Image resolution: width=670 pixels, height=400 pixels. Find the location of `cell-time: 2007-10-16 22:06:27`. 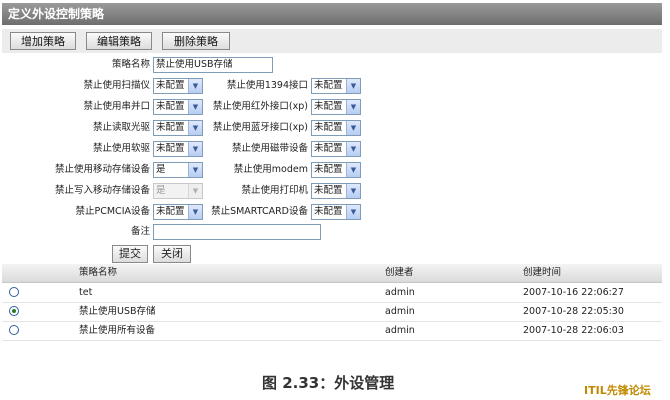

cell-time: 2007-10-16 22:06:27 is located at coordinates (573, 292).